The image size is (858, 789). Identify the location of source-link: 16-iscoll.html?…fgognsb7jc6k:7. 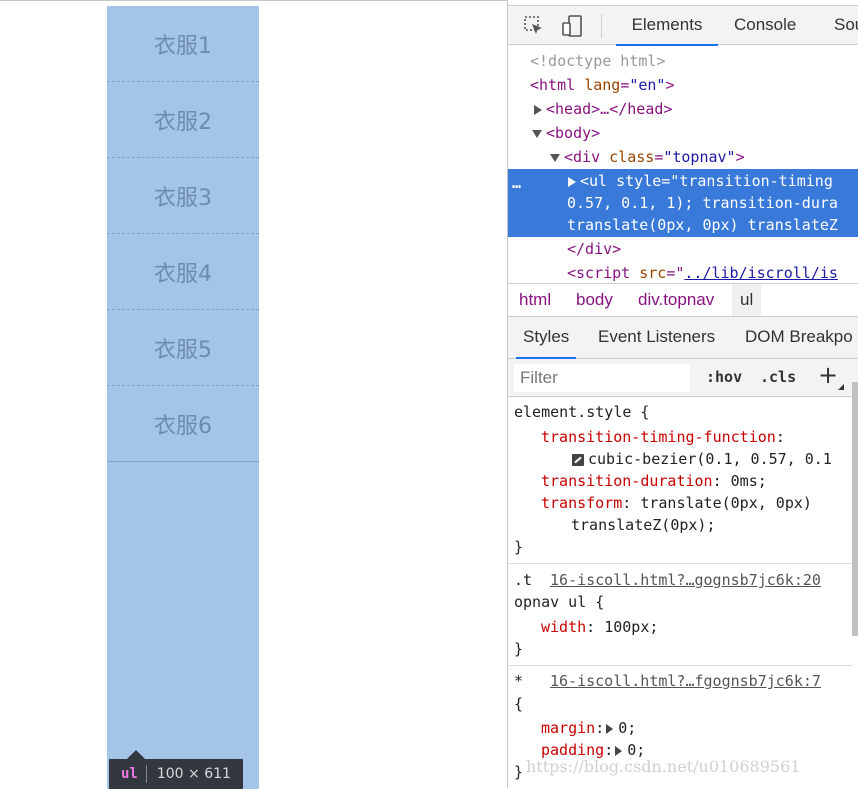
(685, 681).